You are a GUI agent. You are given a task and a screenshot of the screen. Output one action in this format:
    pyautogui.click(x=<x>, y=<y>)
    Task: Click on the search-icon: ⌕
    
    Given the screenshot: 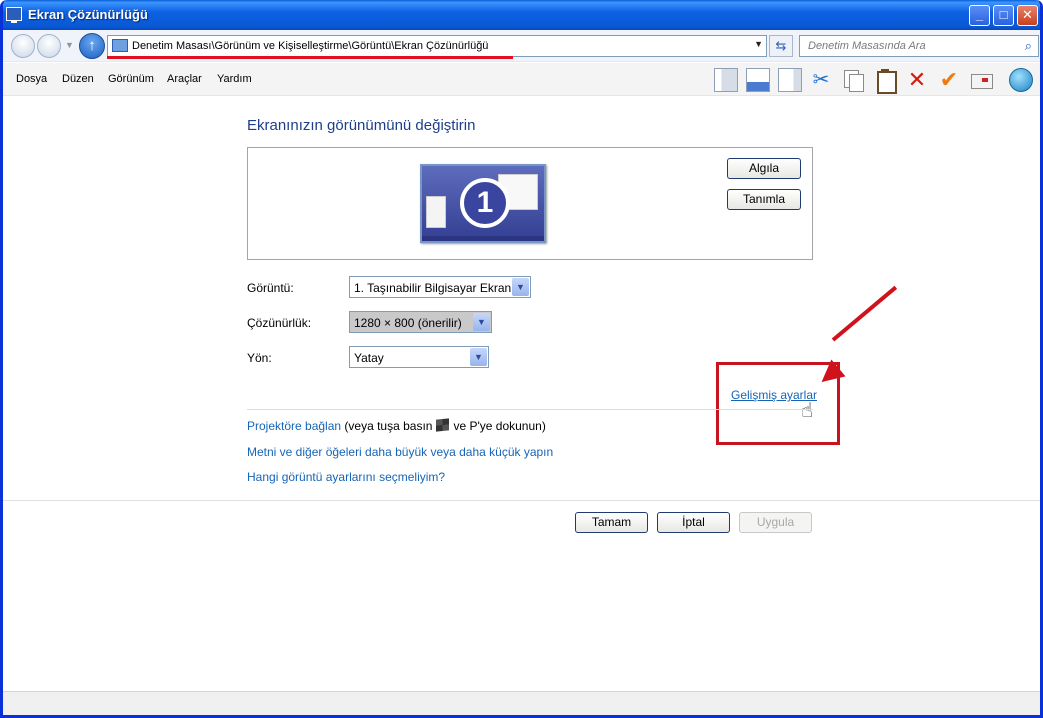 What is the action you would take?
    pyautogui.click(x=1028, y=46)
    